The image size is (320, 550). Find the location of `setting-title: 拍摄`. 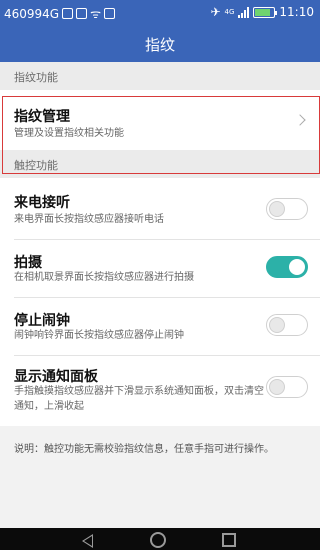

setting-title: 拍摄 is located at coordinates (28, 263).